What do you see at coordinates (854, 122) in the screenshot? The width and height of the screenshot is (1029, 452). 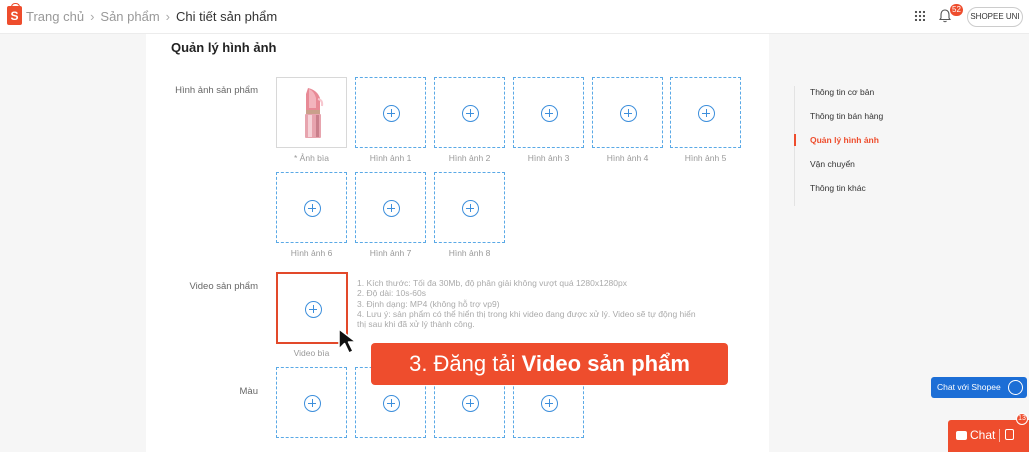 I see `nav-sales-info: Thông tin bán hàng` at bounding box center [854, 122].